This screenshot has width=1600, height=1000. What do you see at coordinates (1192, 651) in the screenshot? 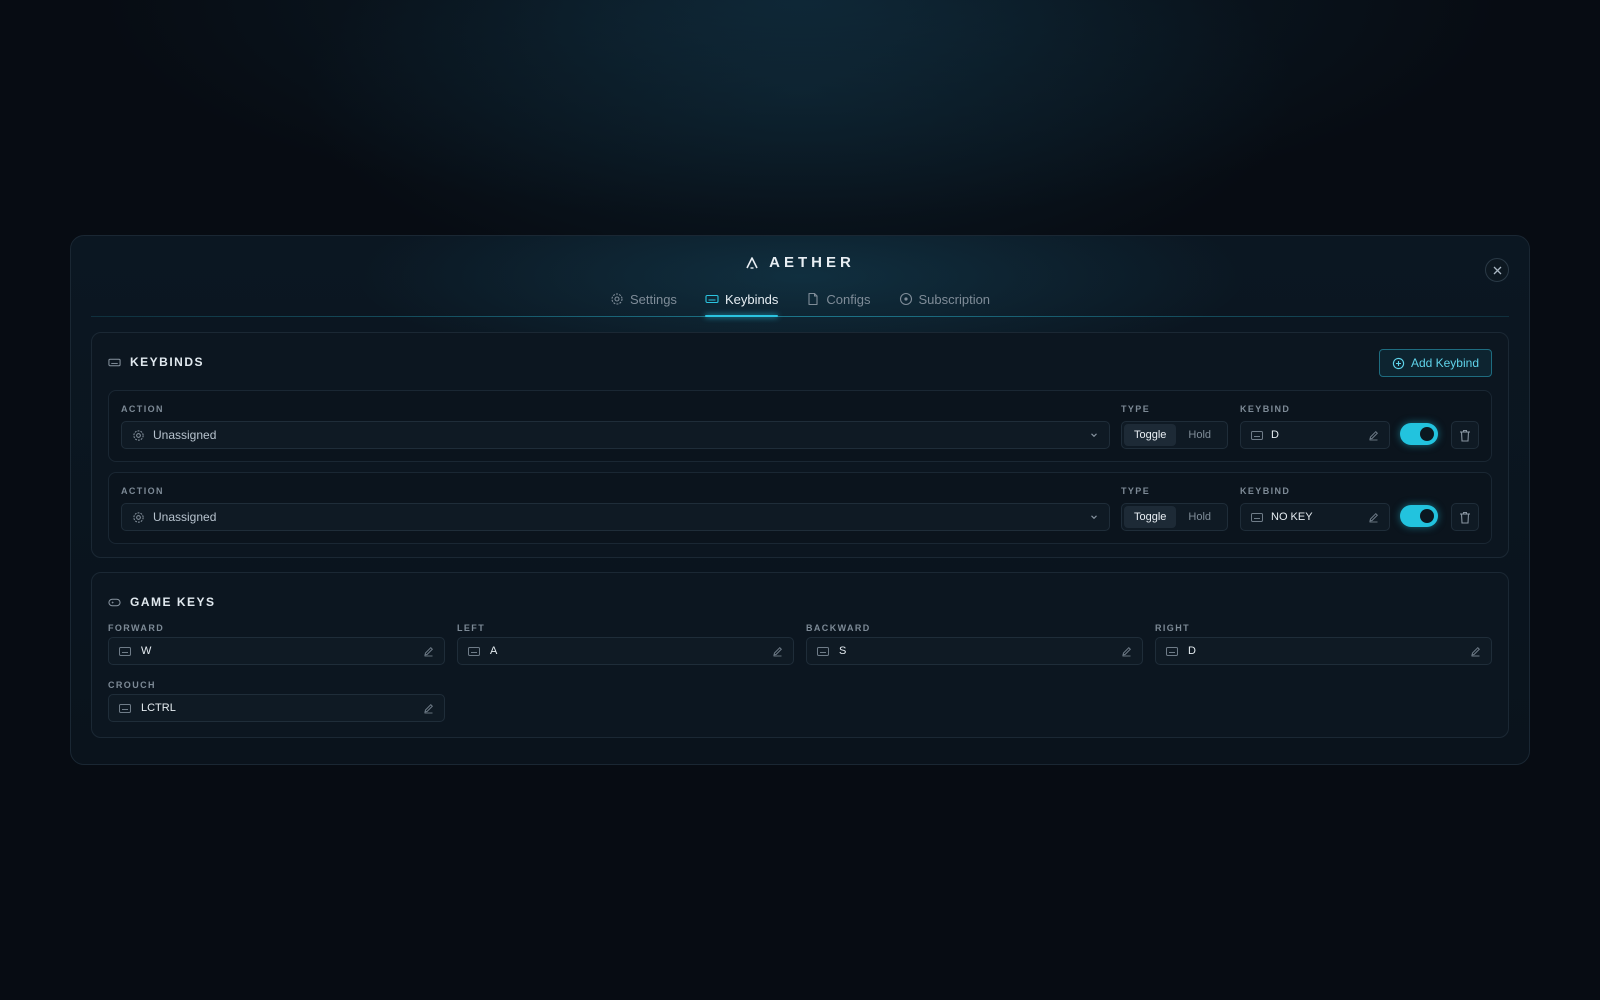
I see `right-key-value: D` at bounding box center [1192, 651].